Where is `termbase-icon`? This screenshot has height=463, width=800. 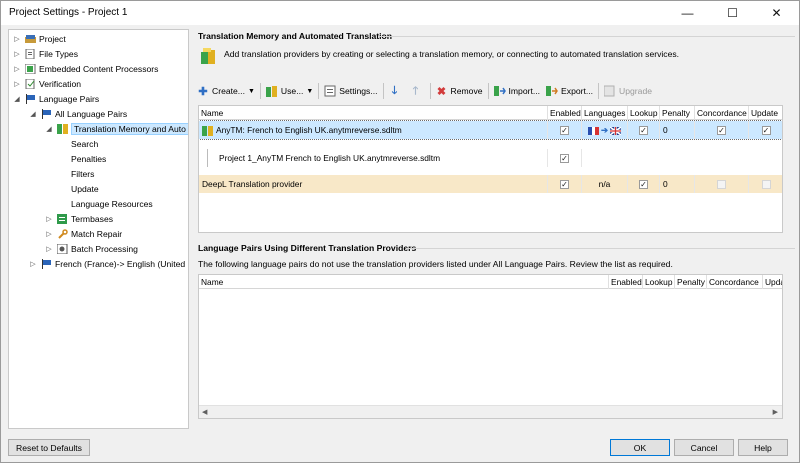 termbase-icon is located at coordinates (62, 219).